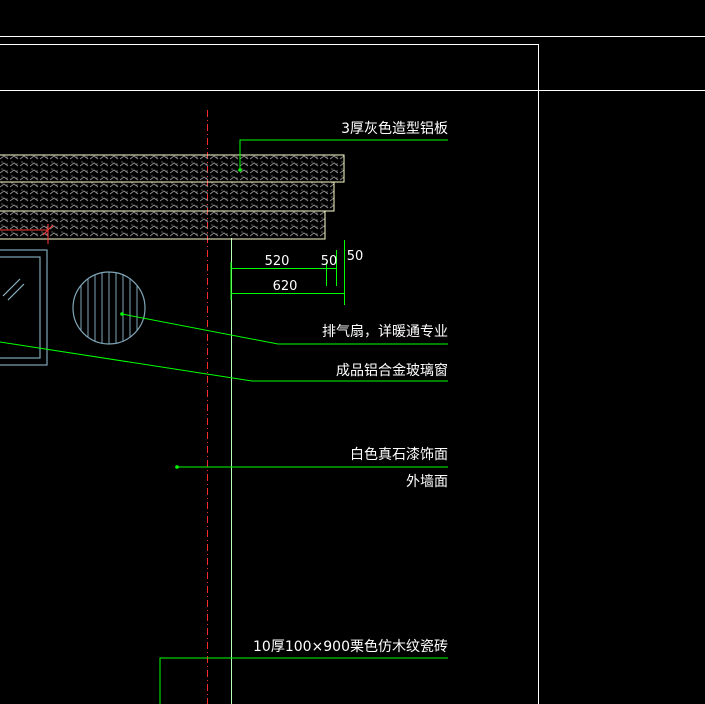 This screenshot has height=704, width=705. What do you see at coordinates (350, 646) in the screenshot?
I see `label-tile: 10厚100×900栗色仿木纹瓷砖` at bounding box center [350, 646].